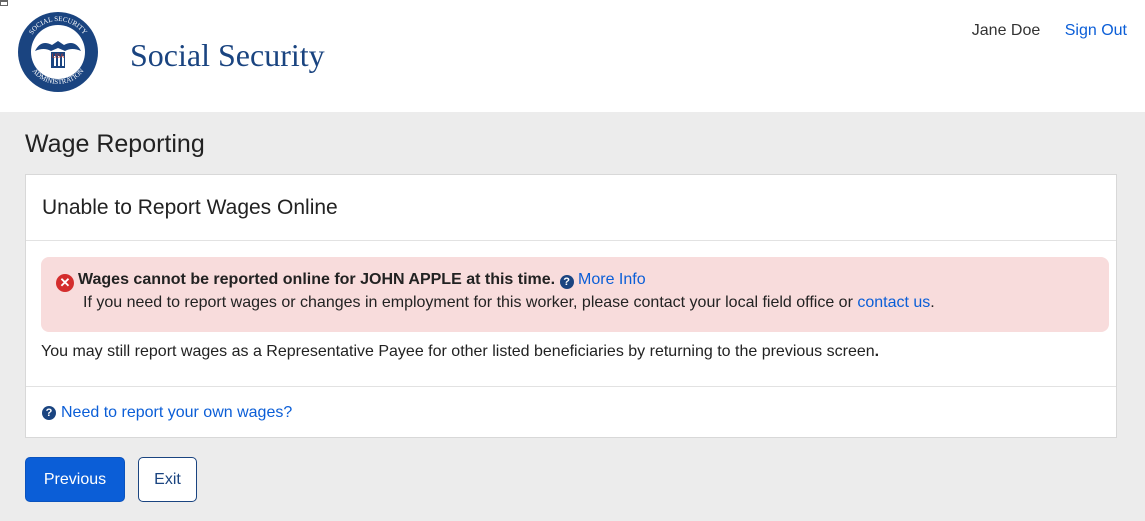 The width and height of the screenshot is (1145, 521). Describe the element at coordinates (167, 479) in the screenshot. I see `exit-button: Exit` at that location.